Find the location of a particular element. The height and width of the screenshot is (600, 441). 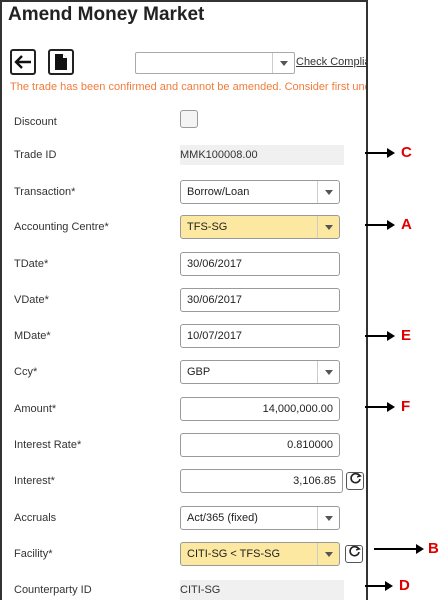

counterparty-id-label: Counterparty ID is located at coordinates (53, 590).